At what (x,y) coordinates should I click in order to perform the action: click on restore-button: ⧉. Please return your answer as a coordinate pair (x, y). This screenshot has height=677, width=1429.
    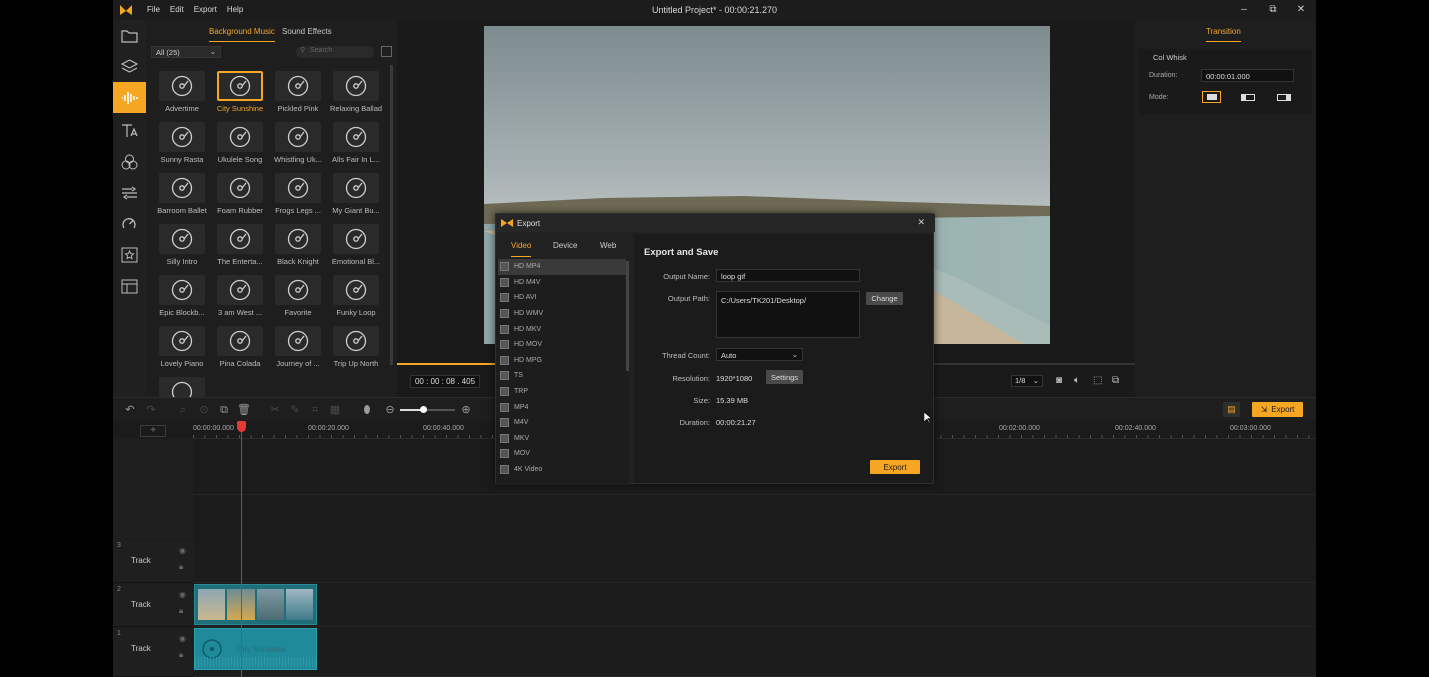
    Looking at the image, I should click on (1273, 9).